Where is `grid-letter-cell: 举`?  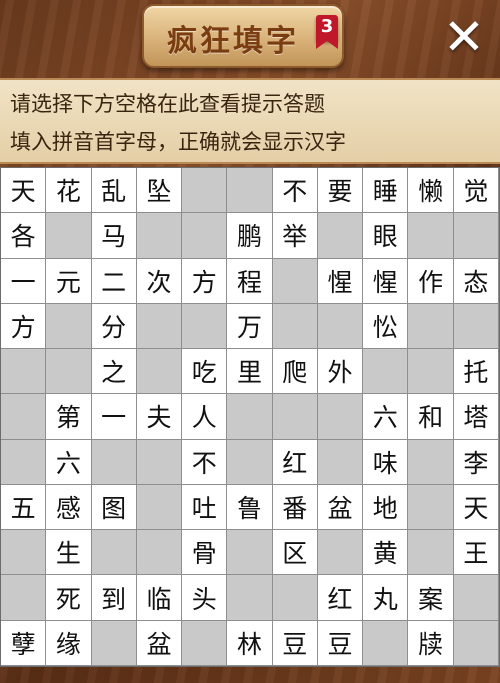
grid-letter-cell: 举 is located at coordinates (295, 236).